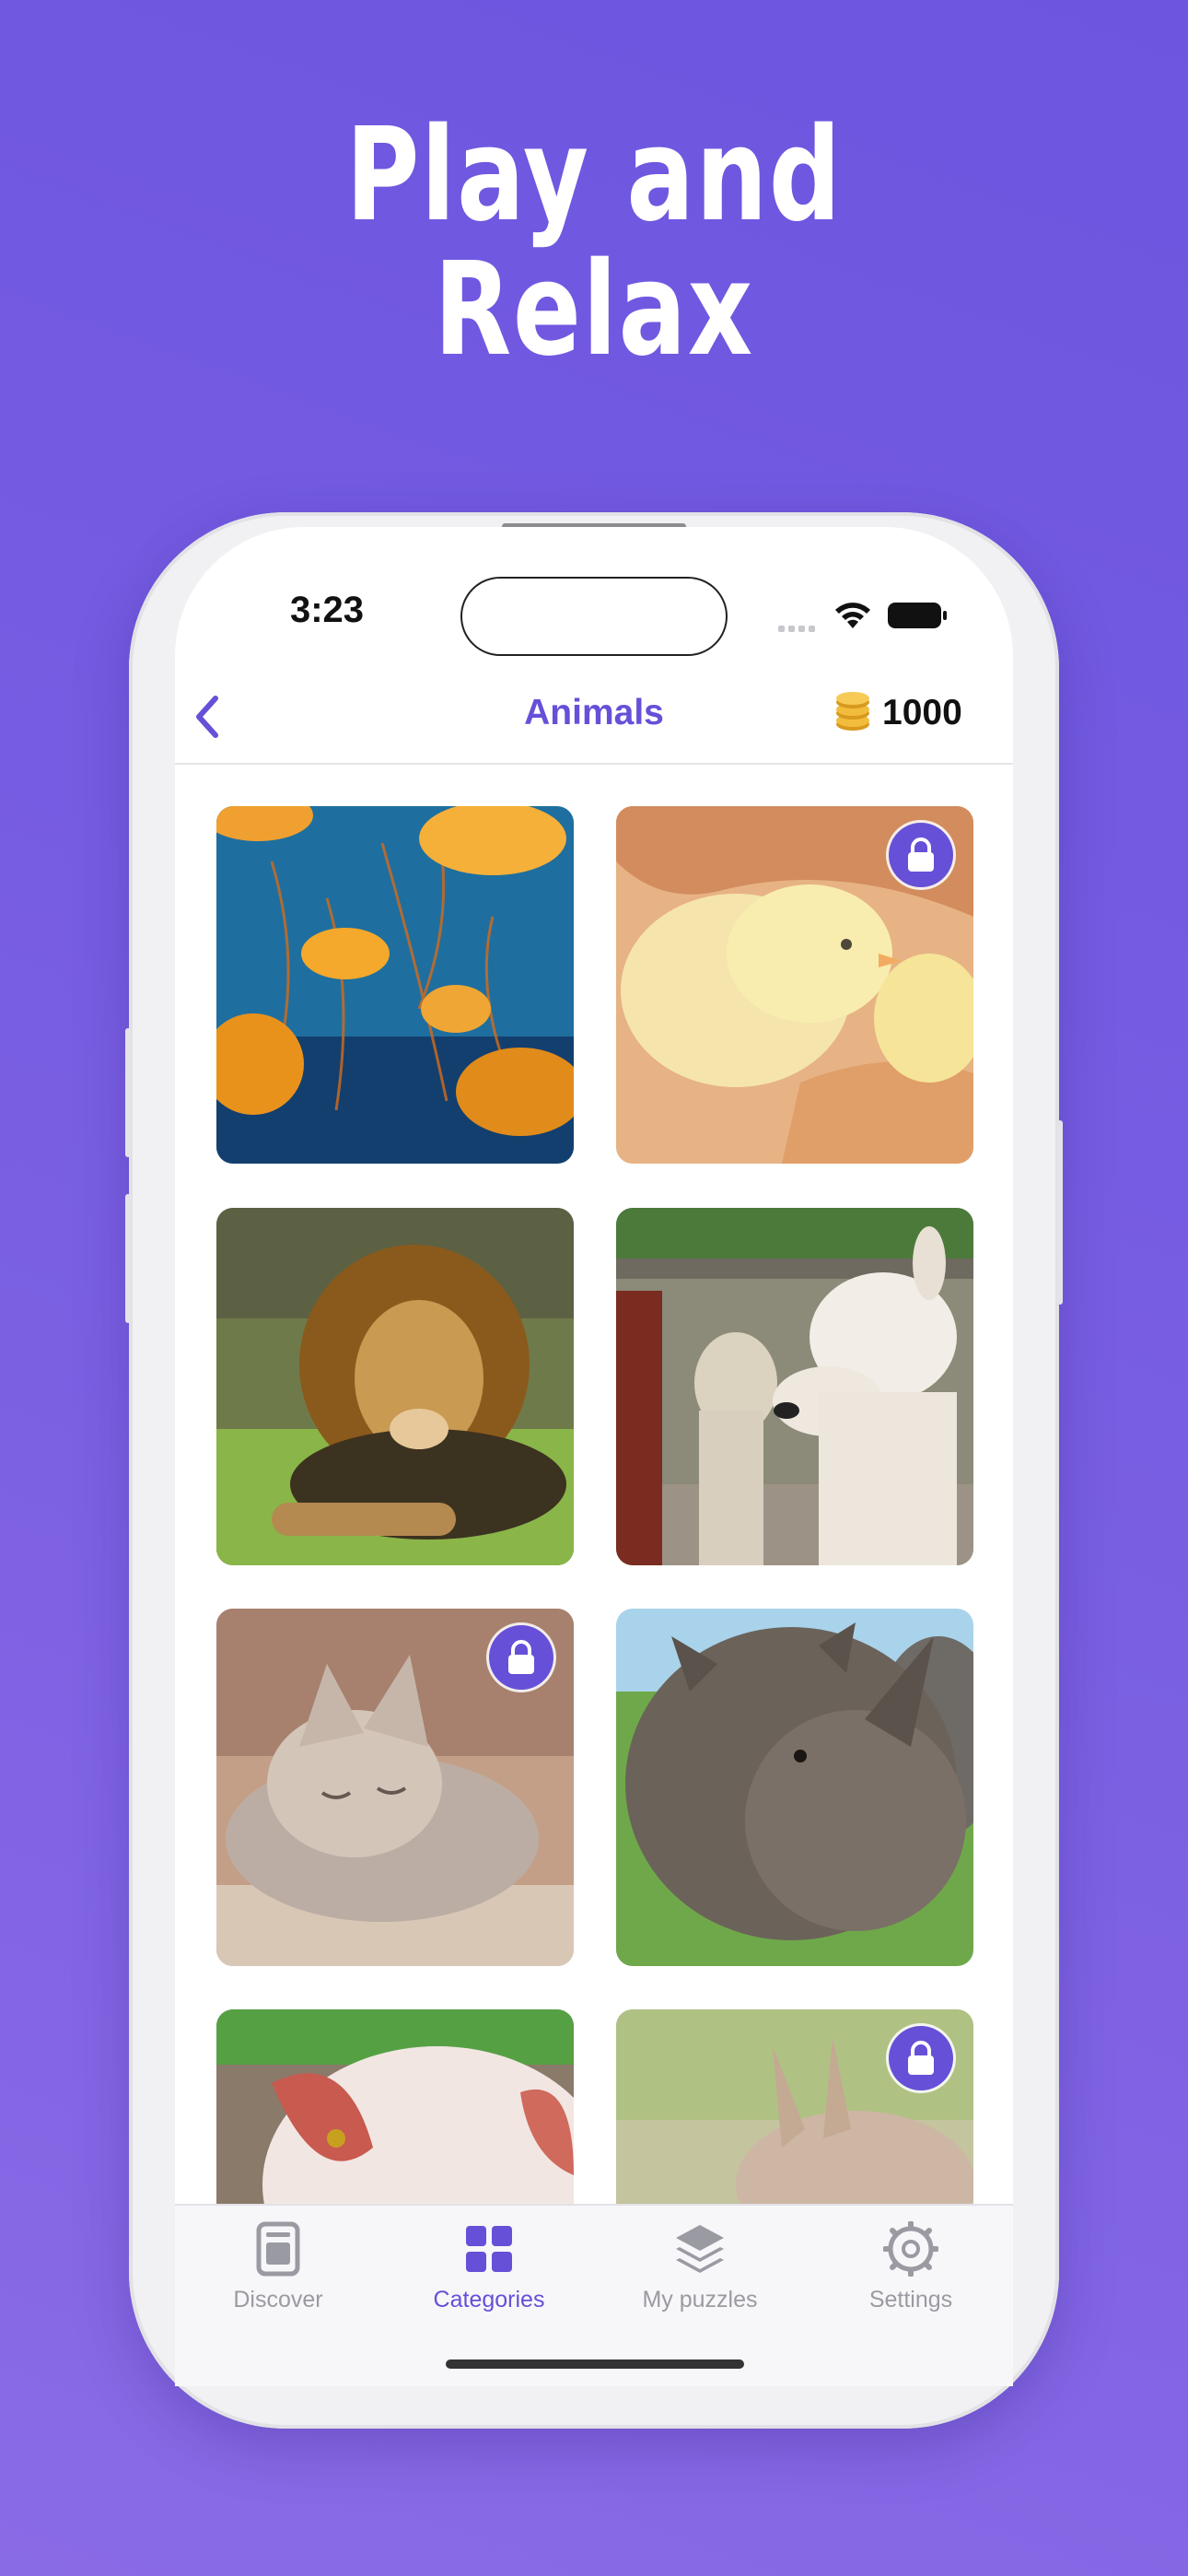  I want to click on tab-my-puzzles: My puzzles, so click(700, 2266).